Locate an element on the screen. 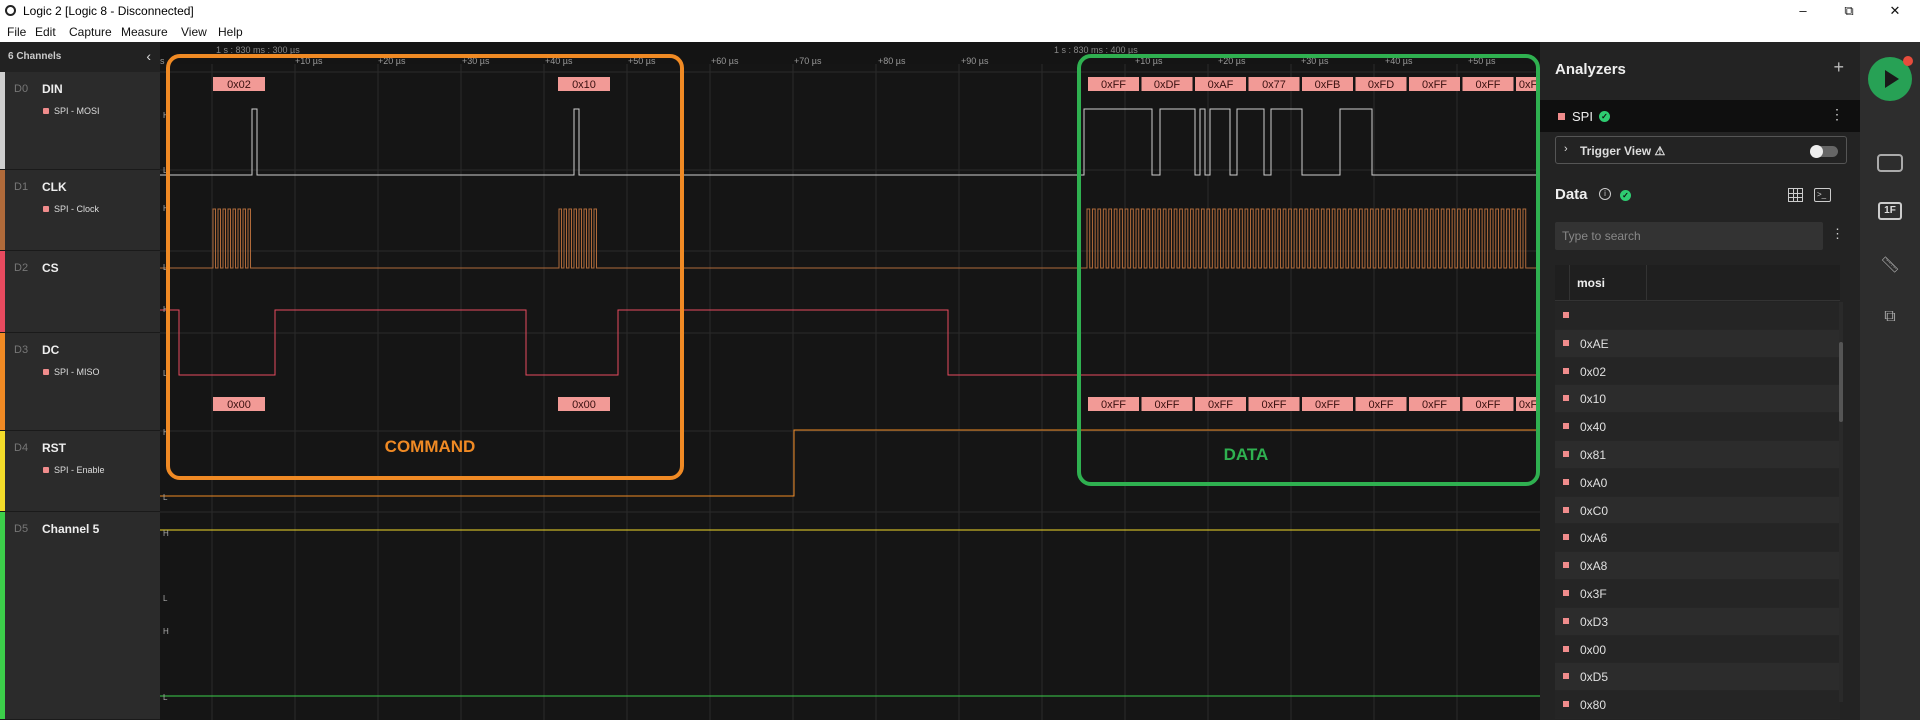 This screenshot has height=720, width=1920. analyzer-more-icon: ⋮ is located at coordinates (1837, 114).